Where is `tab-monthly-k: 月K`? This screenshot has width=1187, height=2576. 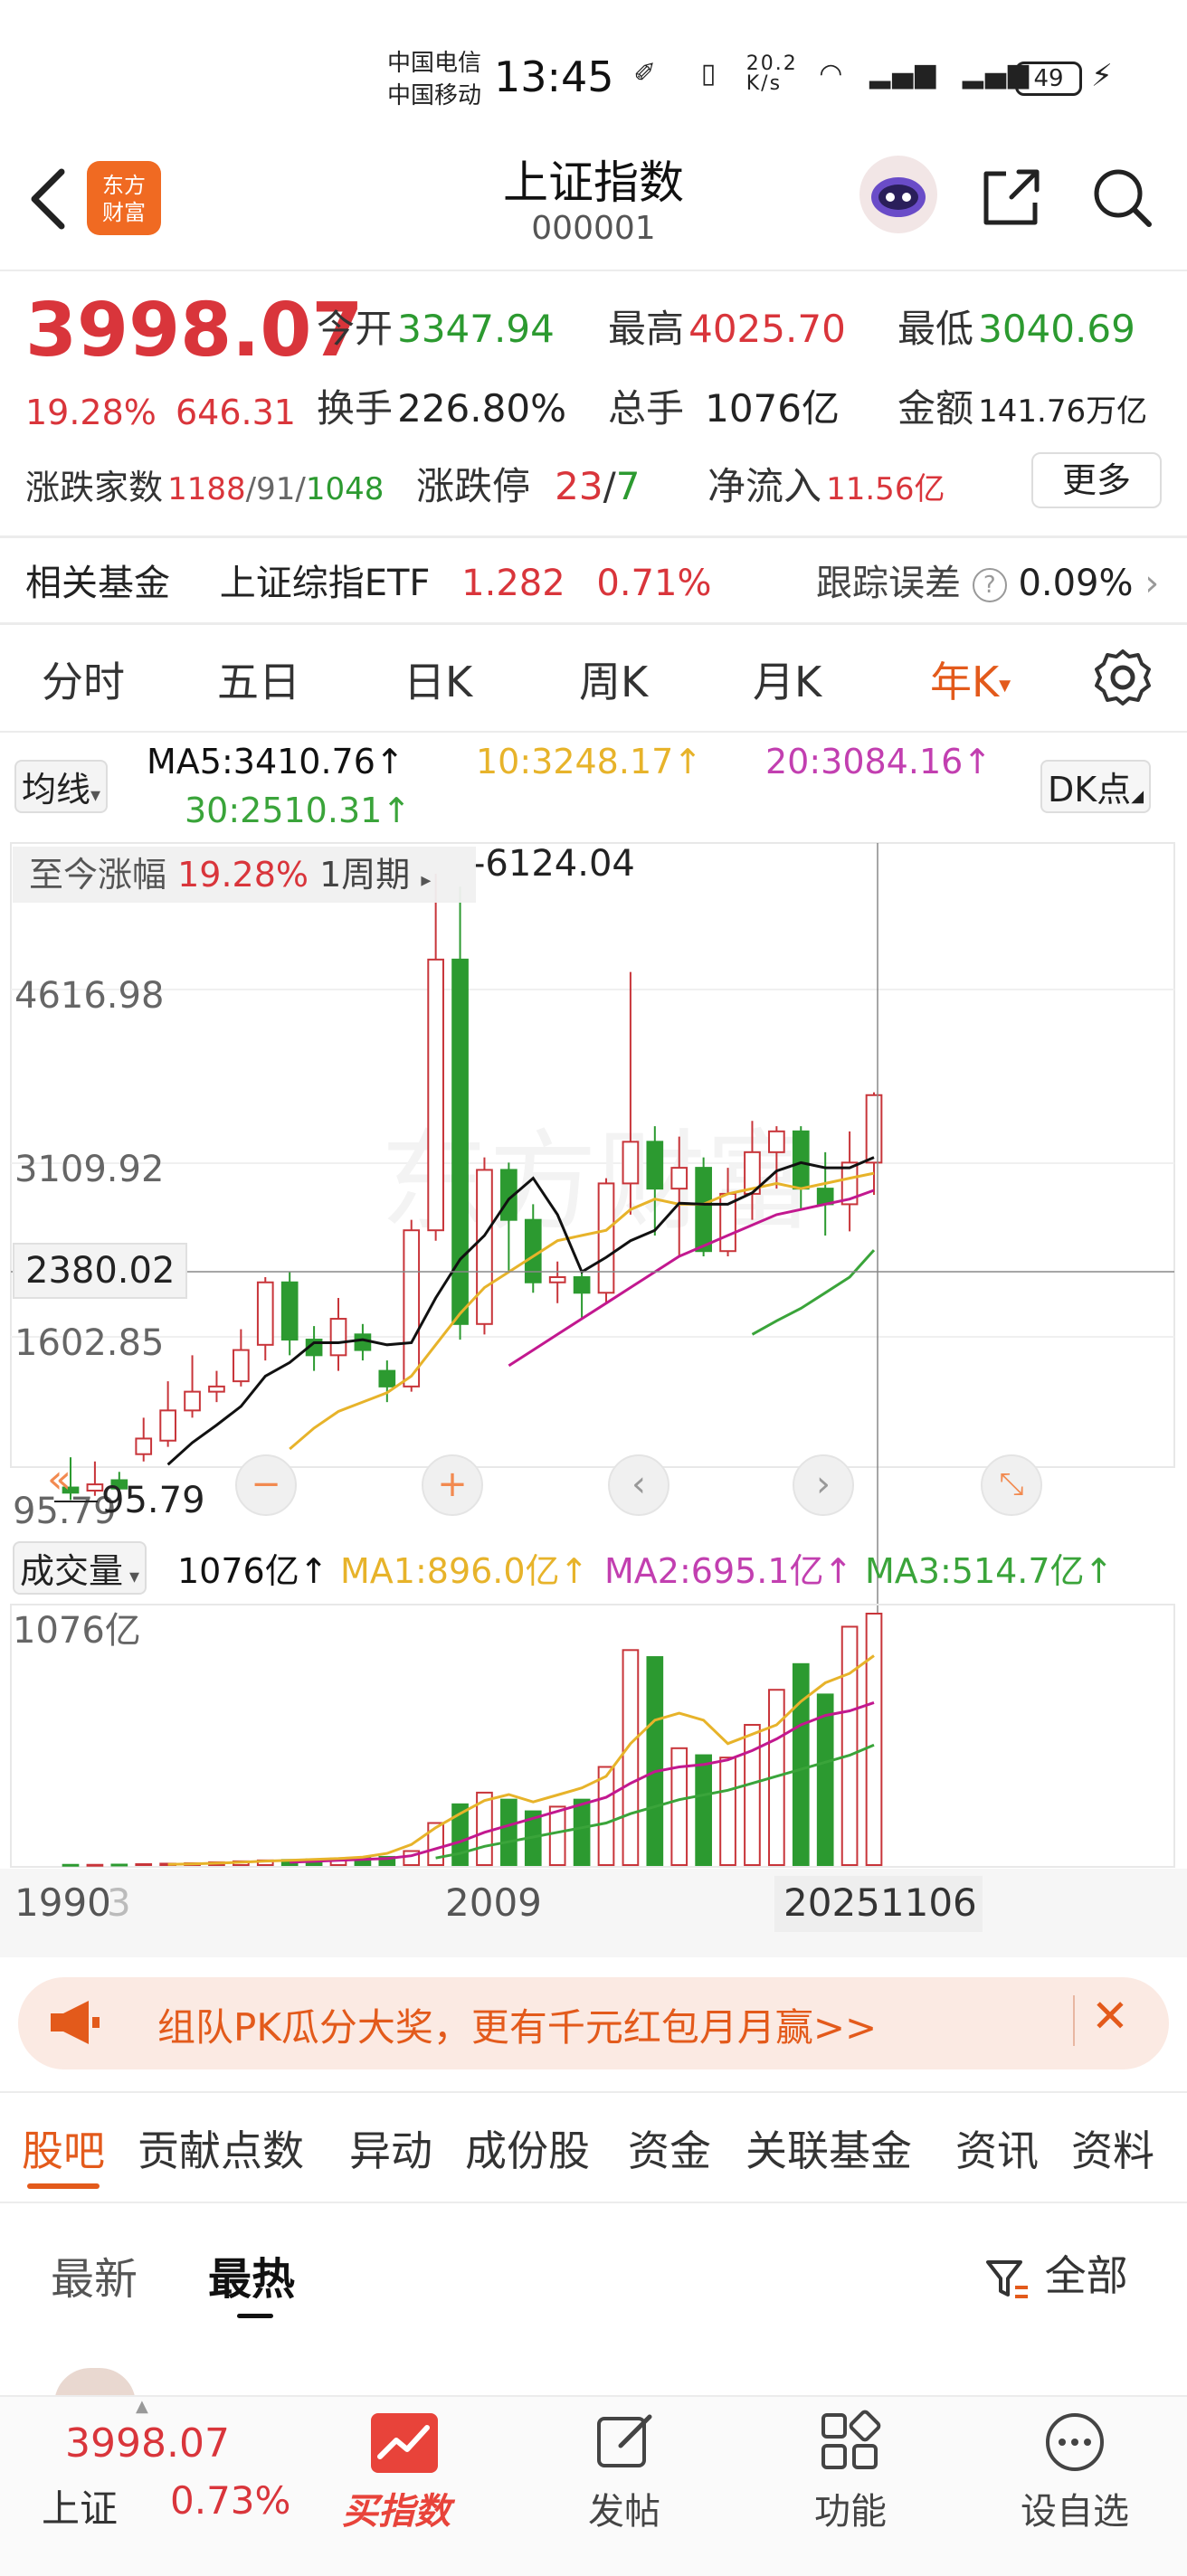 tab-monthly-k: 月K is located at coordinates (787, 679).